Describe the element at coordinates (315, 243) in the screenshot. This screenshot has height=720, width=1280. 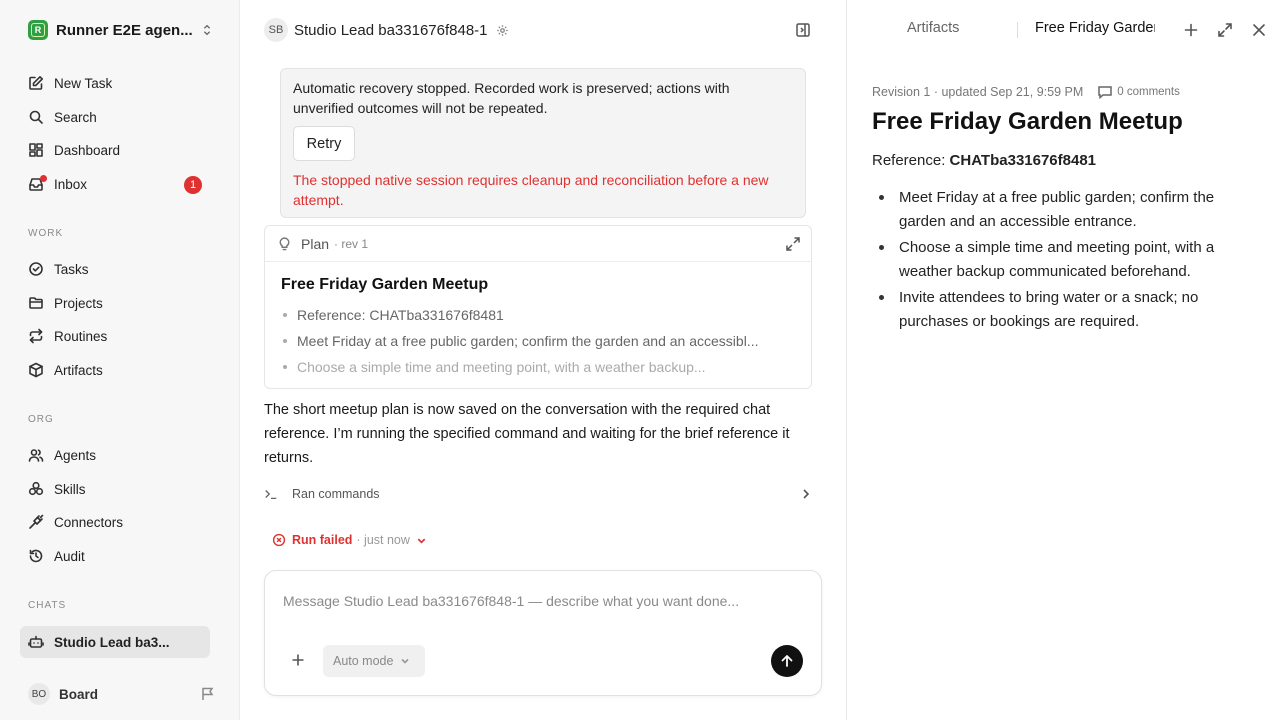
I see `plan-label: Plan` at that location.